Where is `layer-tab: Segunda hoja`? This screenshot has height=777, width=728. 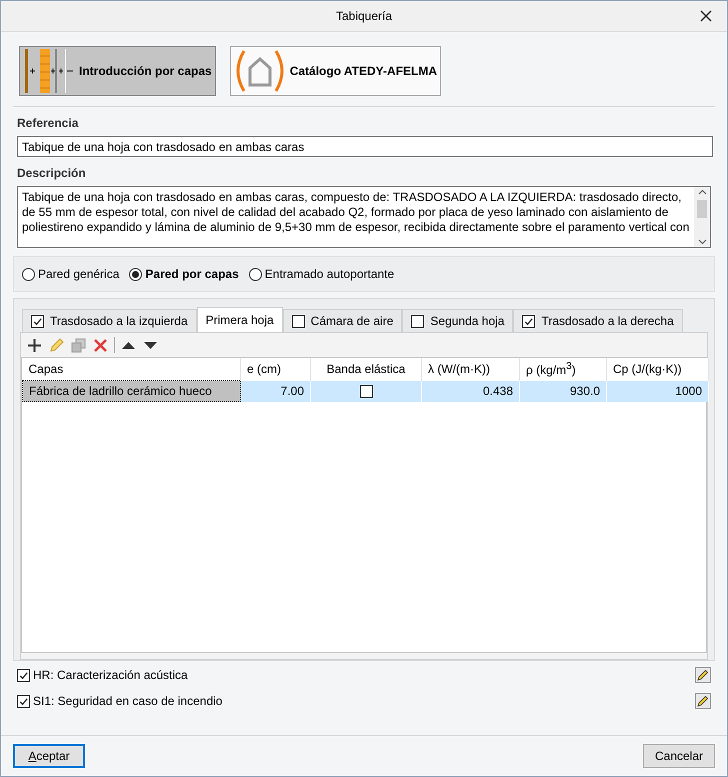 layer-tab: Segunda hoja is located at coordinates (458, 320).